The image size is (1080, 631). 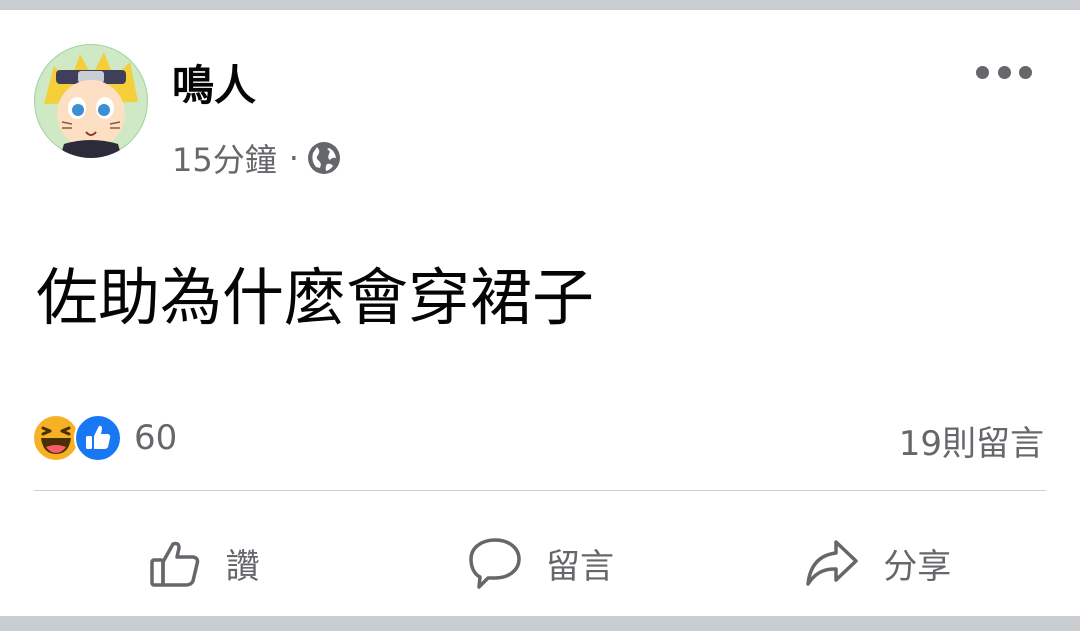 What do you see at coordinates (224, 158) in the screenshot?
I see `post-time: 15分鐘` at bounding box center [224, 158].